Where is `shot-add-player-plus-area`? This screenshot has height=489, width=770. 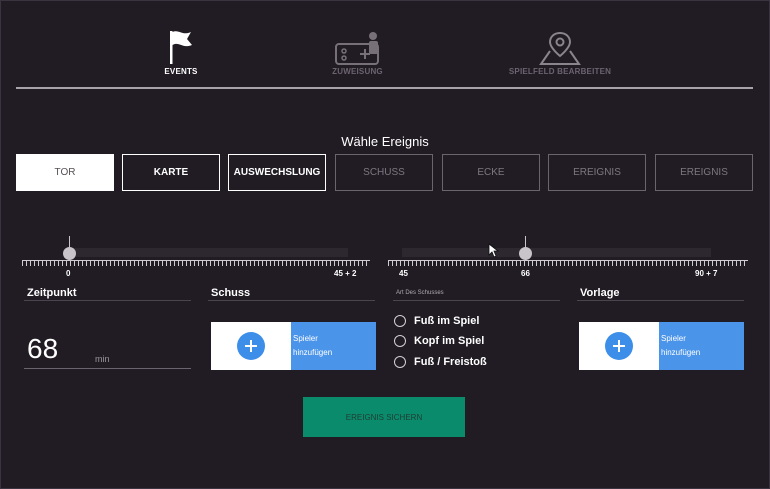
shot-add-player-plus-area is located at coordinates (251, 346).